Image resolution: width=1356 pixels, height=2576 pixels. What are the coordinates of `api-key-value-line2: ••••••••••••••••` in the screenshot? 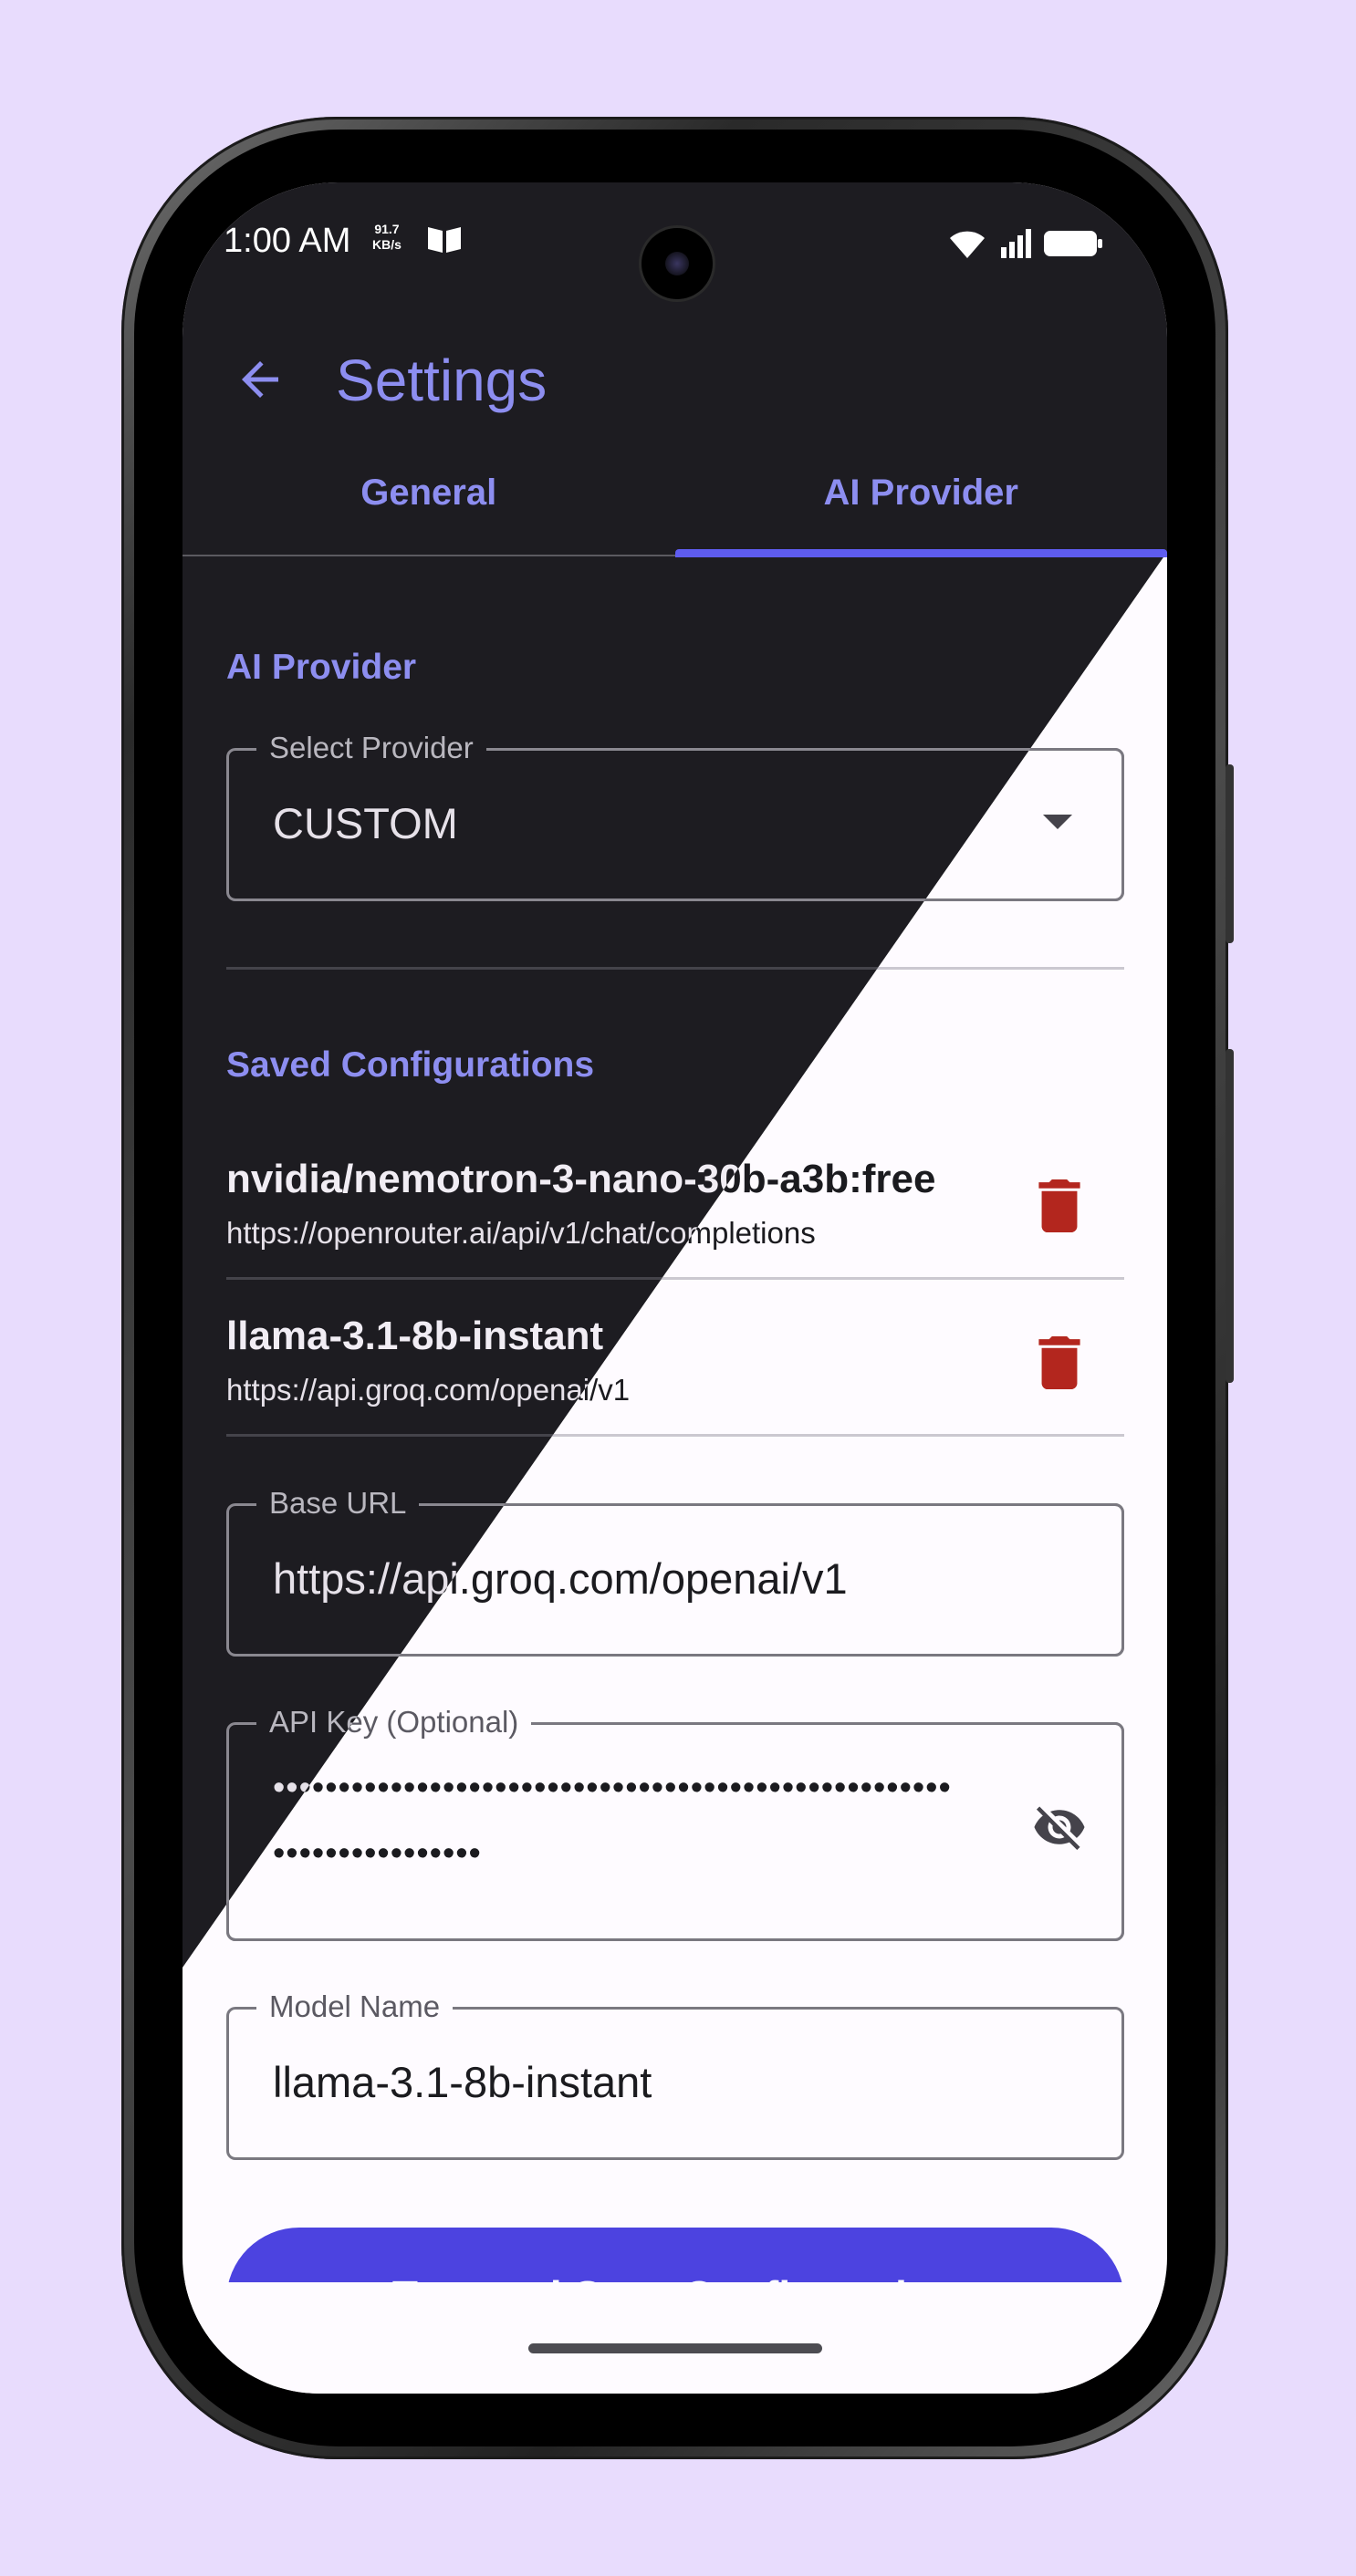 It's located at (377, 1853).